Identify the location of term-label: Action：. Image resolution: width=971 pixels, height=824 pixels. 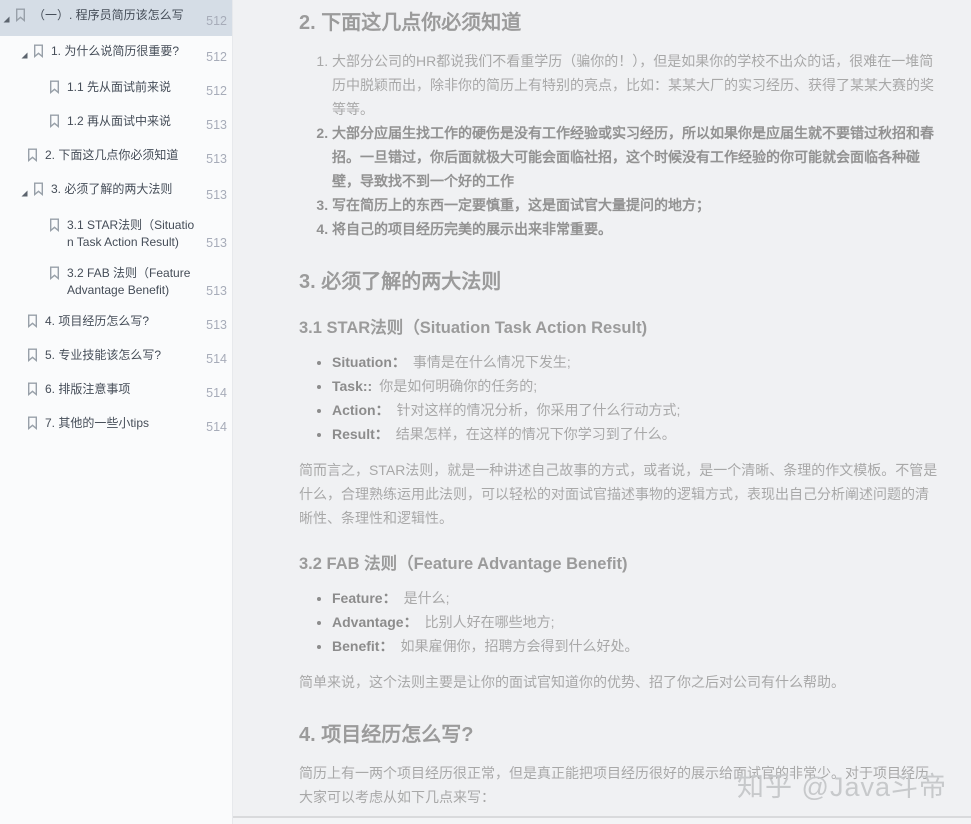
(361, 410).